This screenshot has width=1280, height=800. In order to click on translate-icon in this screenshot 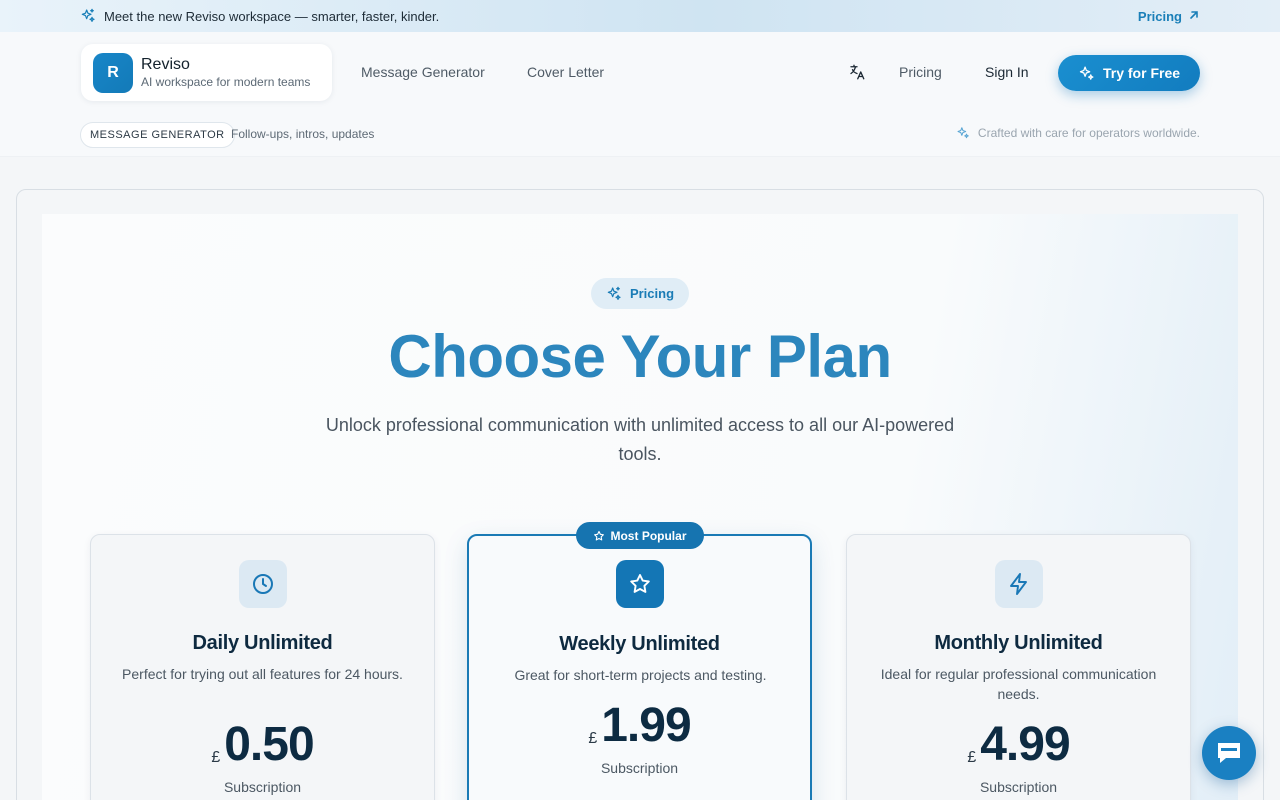, I will do `click(857, 72)`.